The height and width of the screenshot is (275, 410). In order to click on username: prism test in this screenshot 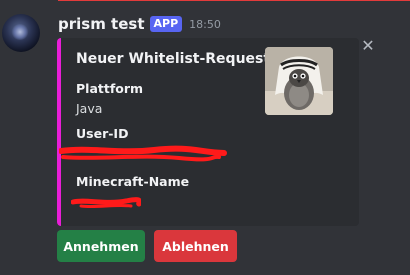, I will do `click(101, 24)`.